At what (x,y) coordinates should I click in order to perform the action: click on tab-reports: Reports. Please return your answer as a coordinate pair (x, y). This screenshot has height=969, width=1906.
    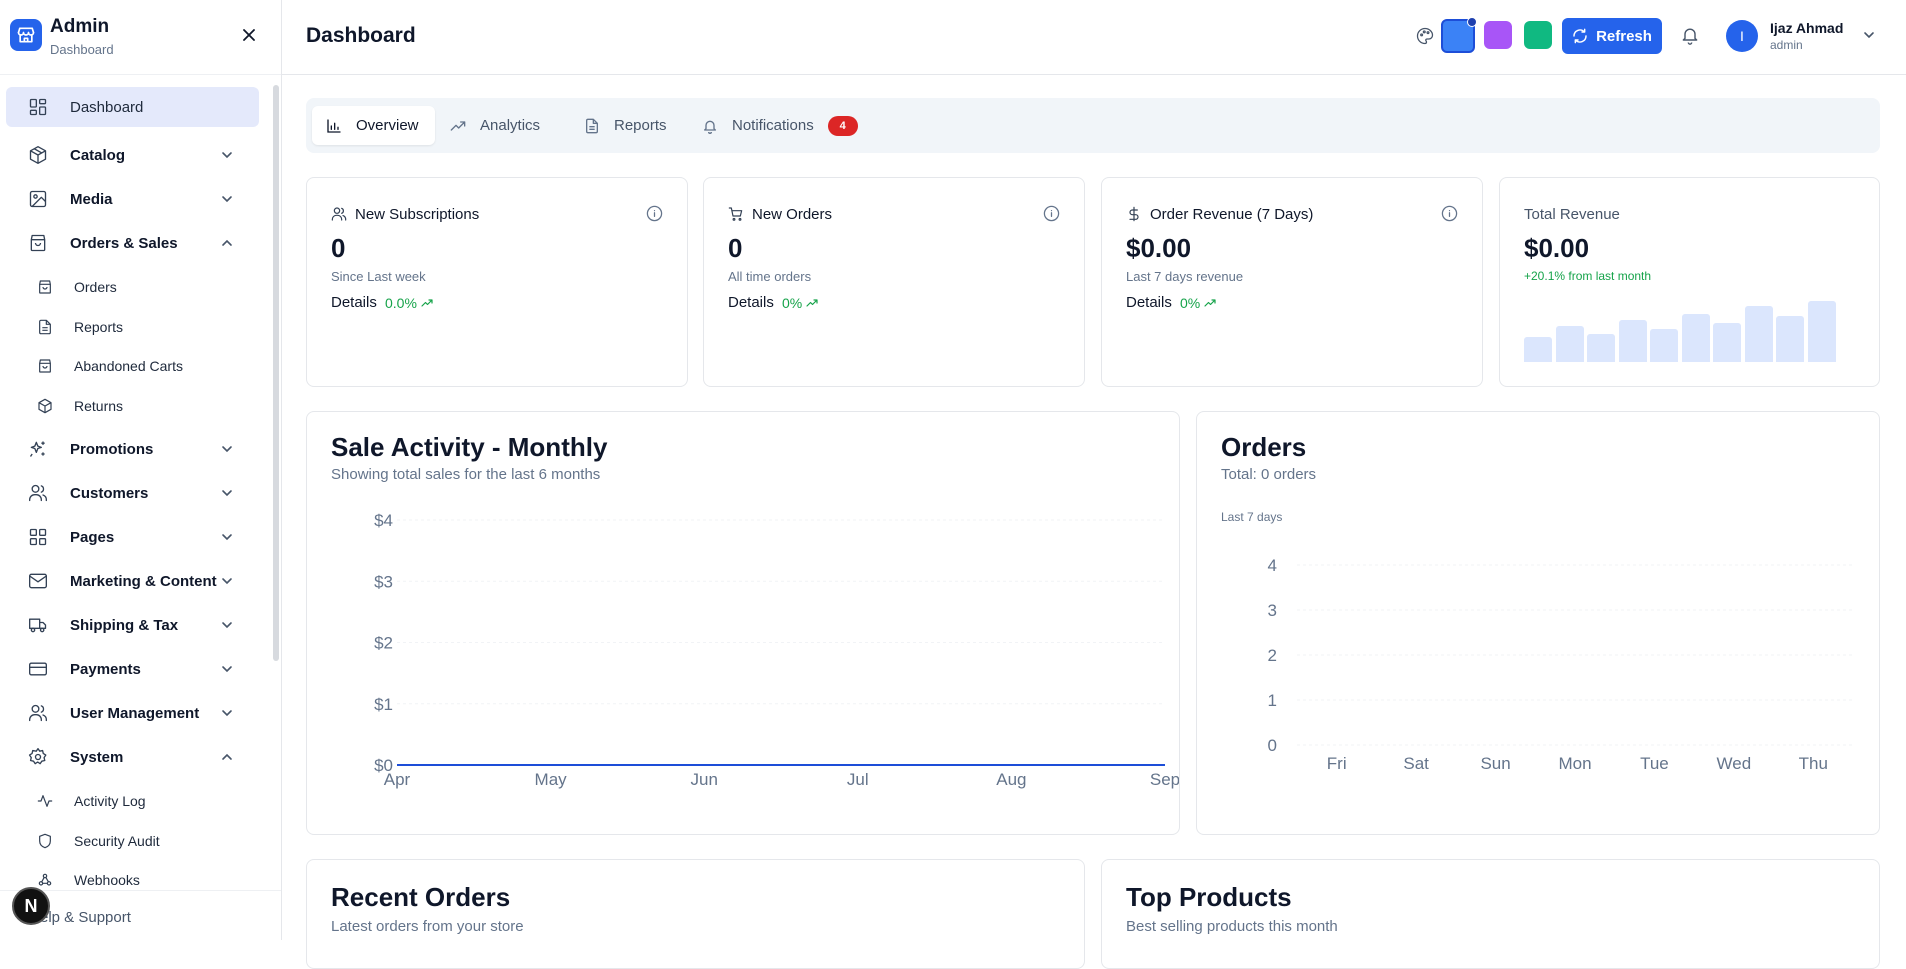
    Looking at the image, I should click on (626, 125).